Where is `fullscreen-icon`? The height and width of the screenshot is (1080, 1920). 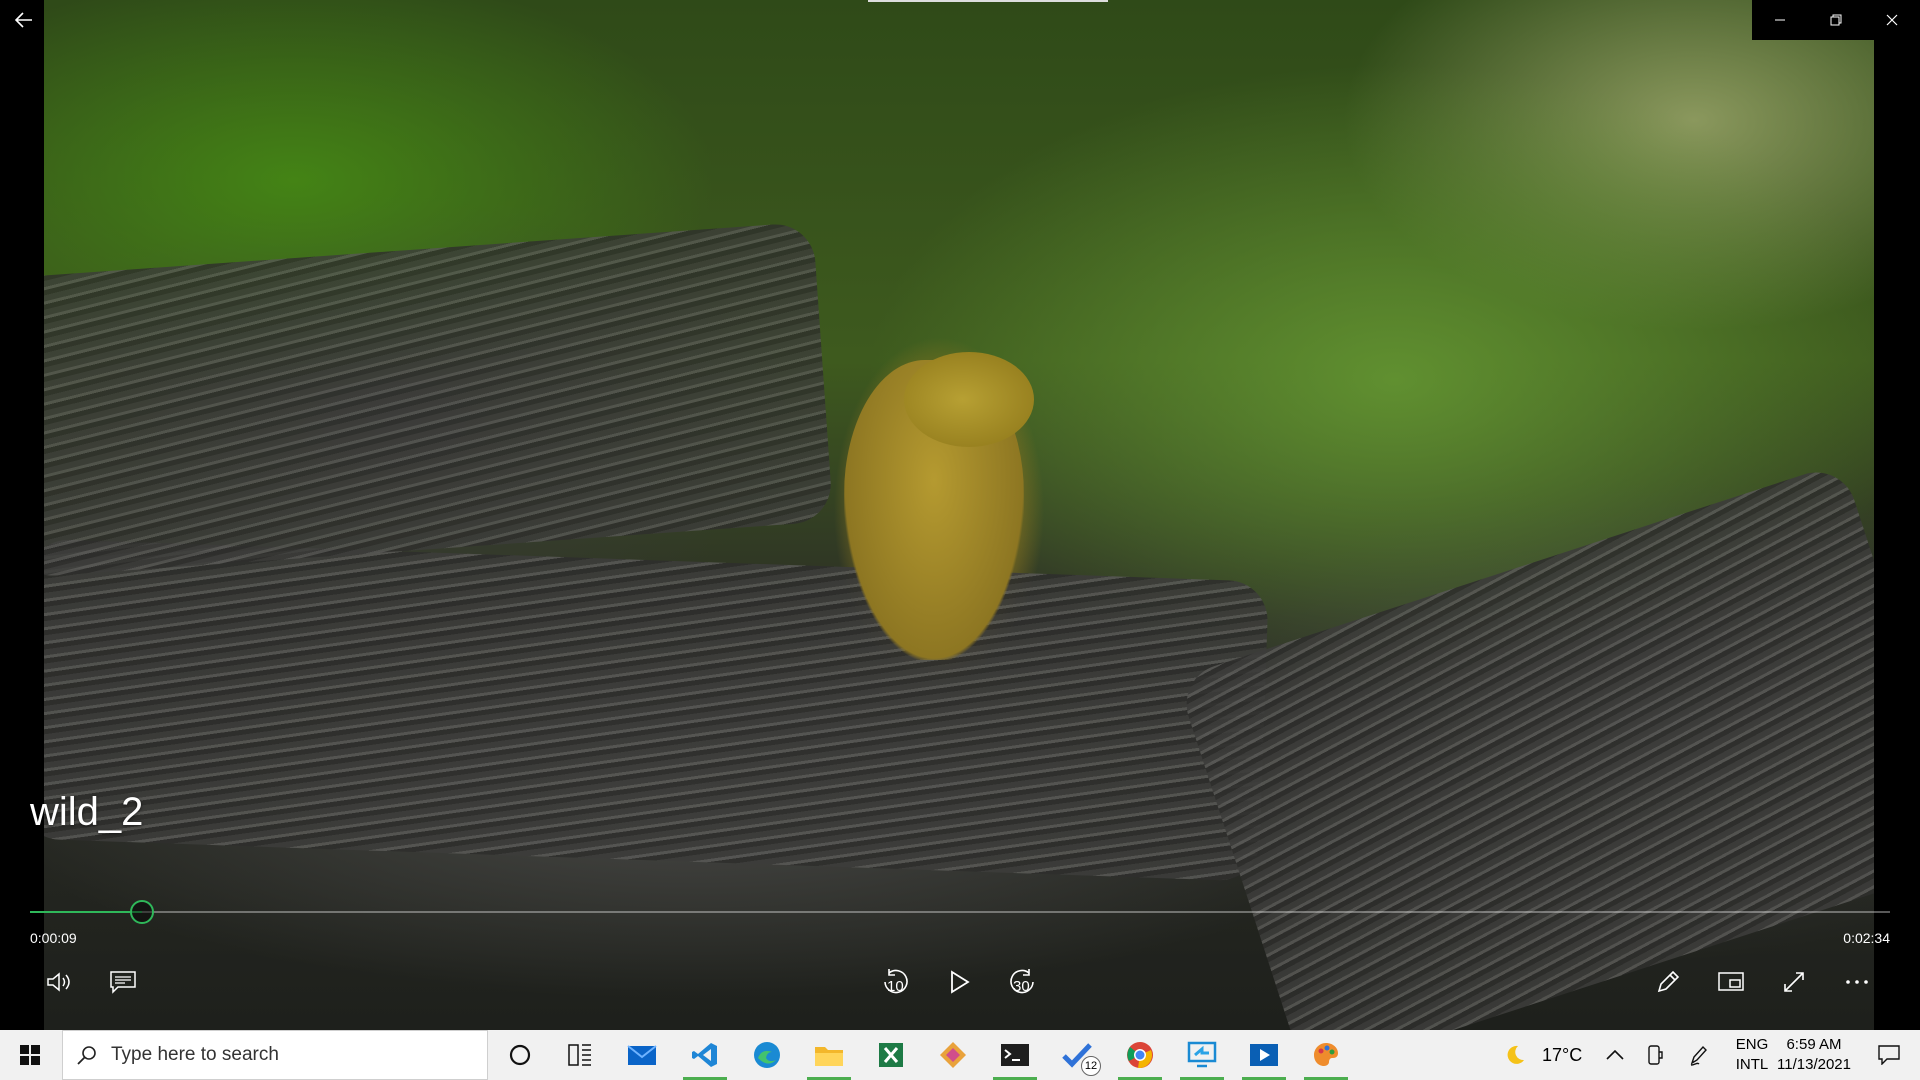 fullscreen-icon is located at coordinates (1794, 982).